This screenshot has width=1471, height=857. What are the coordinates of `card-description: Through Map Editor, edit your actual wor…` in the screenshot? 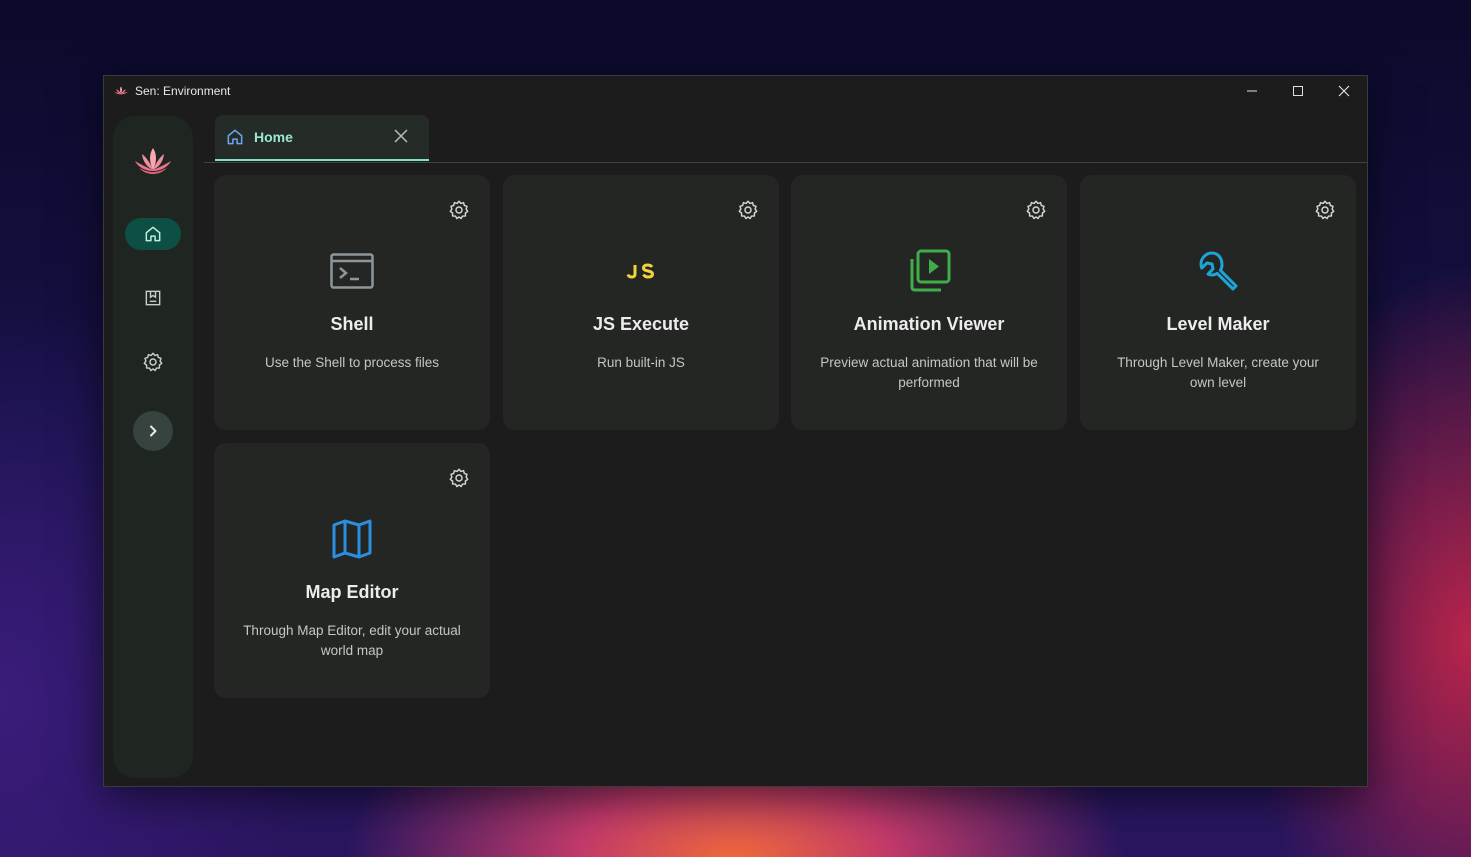 It's located at (352, 640).